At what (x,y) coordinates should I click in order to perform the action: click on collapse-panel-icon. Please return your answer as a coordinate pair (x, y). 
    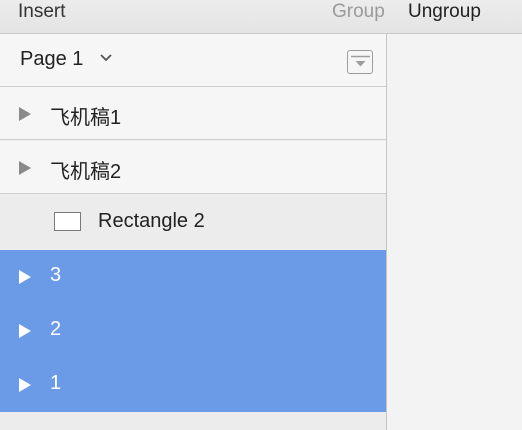
    Looking at the image, I should click on (360, 62).